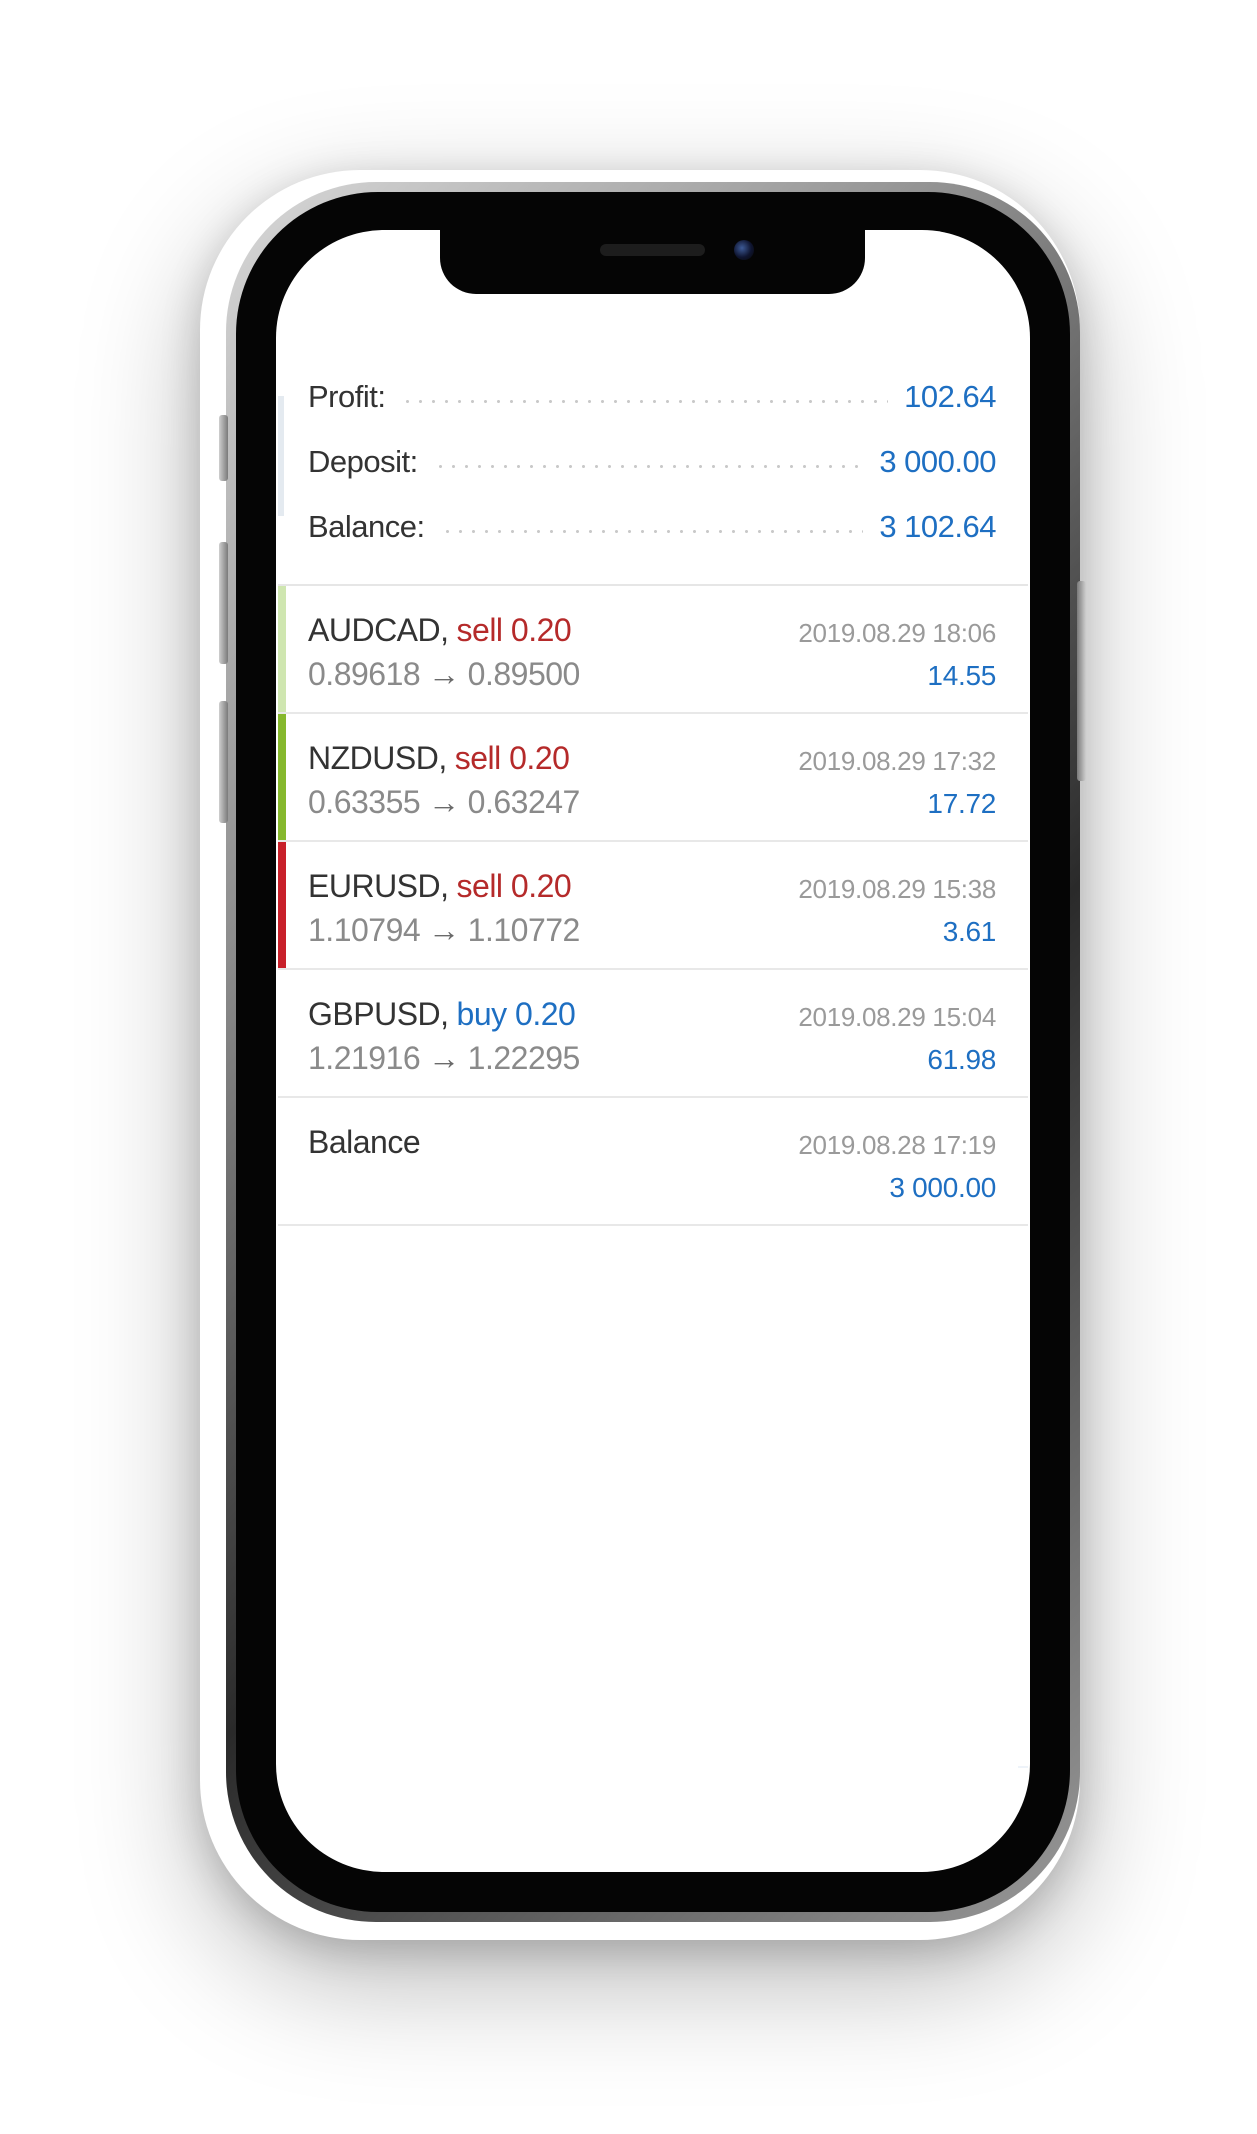 The height and width of the screenshot is (2134, 1257). What do you see at coordinates (961, 803) in the screenshot?
I see `trade-profit: 17.72` at bounding box center [961, 803].